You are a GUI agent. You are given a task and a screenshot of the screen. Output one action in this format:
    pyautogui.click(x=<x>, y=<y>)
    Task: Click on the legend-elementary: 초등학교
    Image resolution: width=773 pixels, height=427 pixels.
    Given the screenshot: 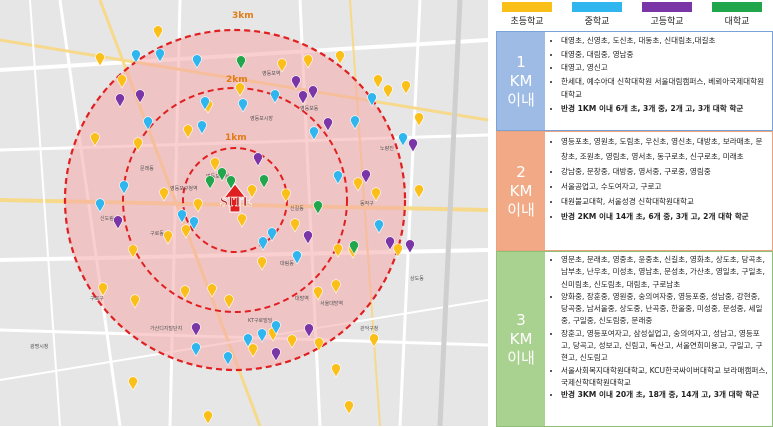 What is the action you would take?
    pyautogui.click(x=527, y=15)
    